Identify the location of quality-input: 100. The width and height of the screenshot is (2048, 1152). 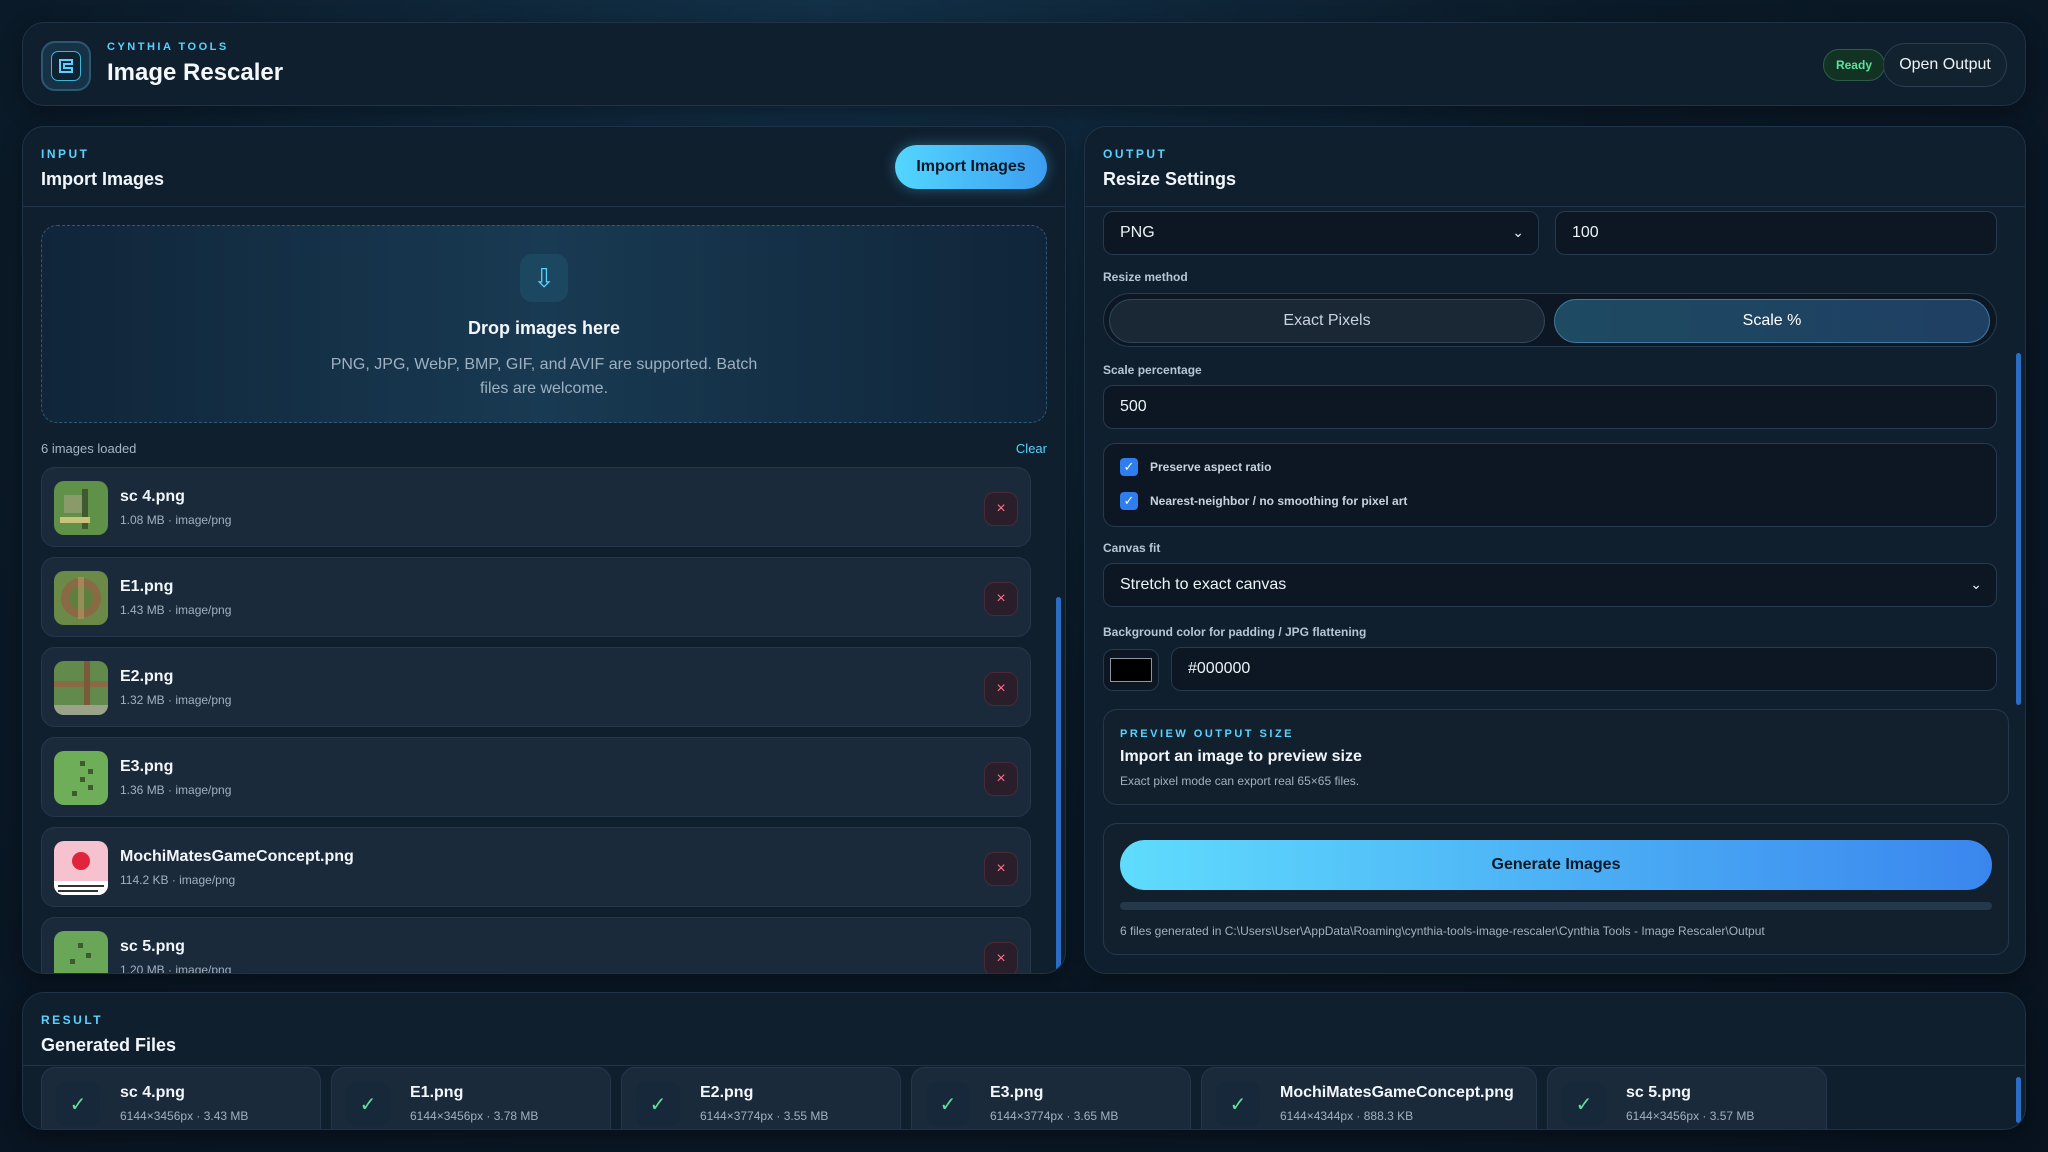
(1776, 233).